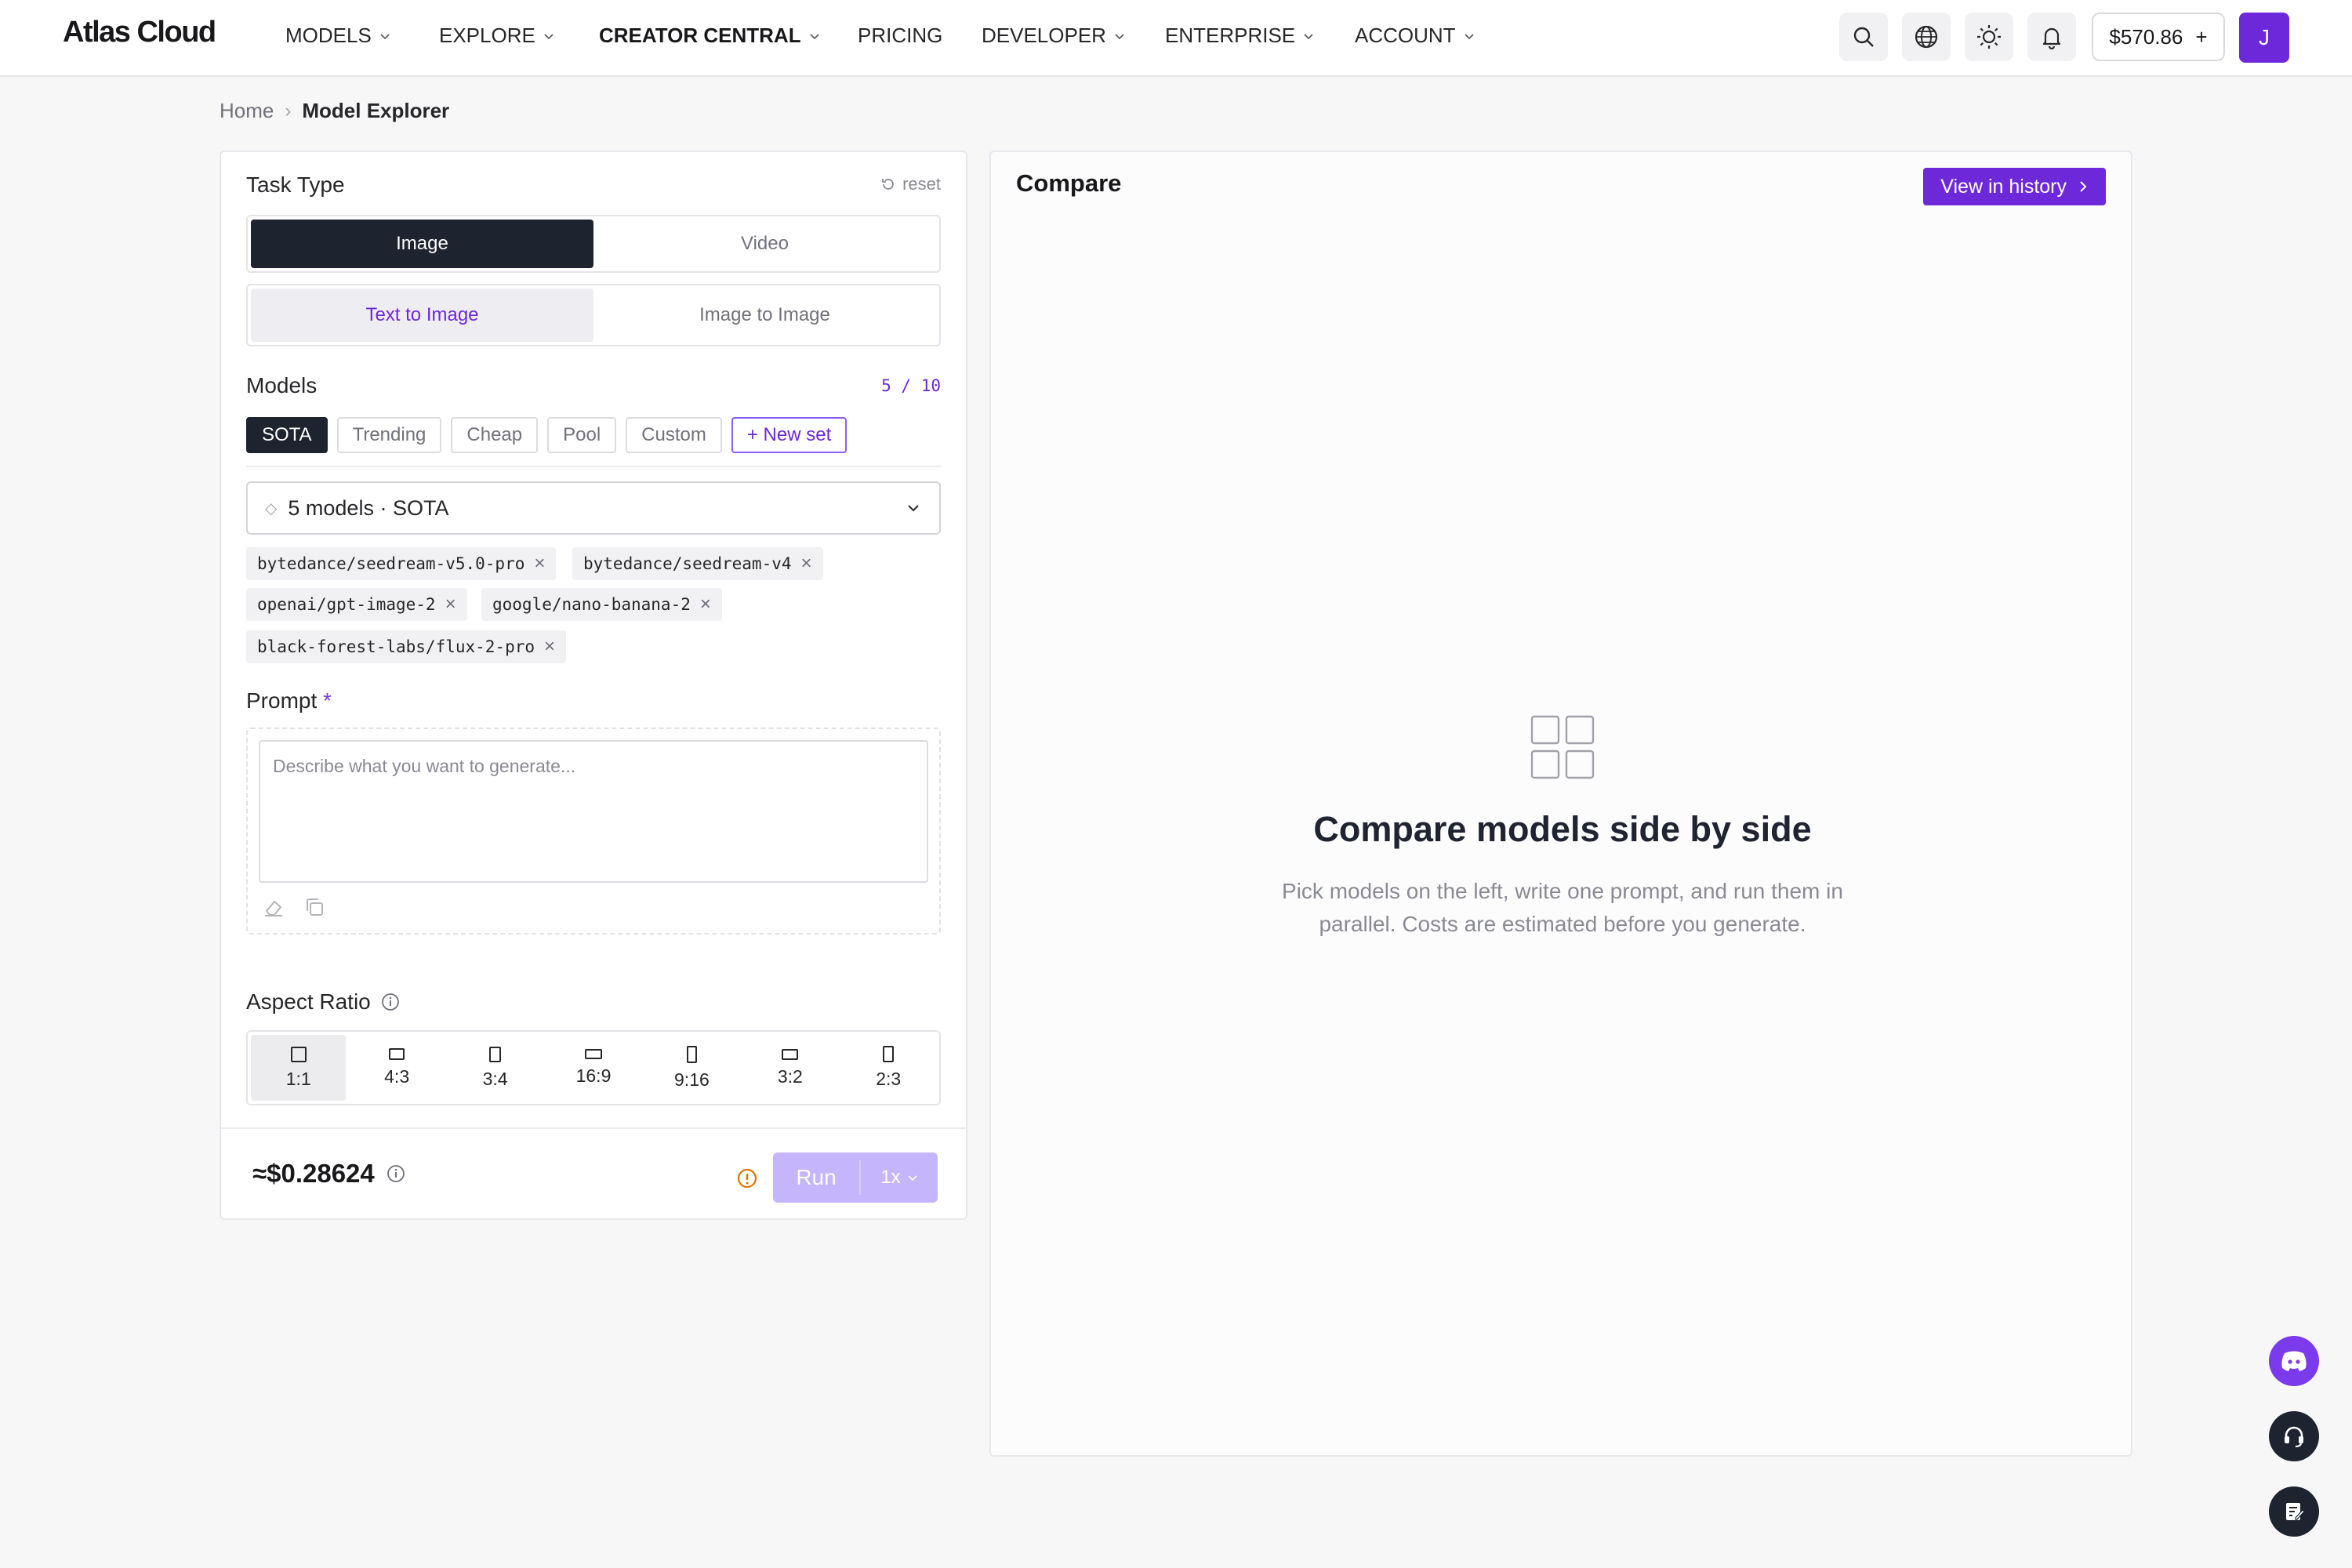  What do you see at coordinates (593, 1075) in the screenshot?
I see `aspect-option-label: 16:9` at bounding box center [593, 1075].